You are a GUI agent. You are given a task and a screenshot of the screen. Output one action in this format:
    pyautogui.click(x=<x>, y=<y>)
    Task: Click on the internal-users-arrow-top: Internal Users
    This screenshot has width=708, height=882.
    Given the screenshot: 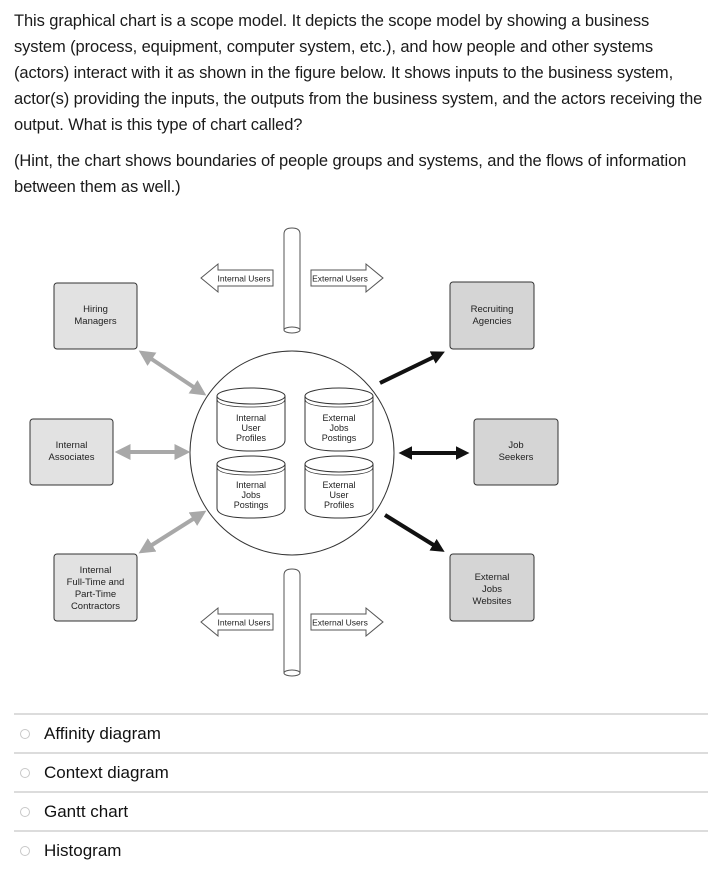 What is the action you would take?
    pyautogui.click(x=237, y=278)
    